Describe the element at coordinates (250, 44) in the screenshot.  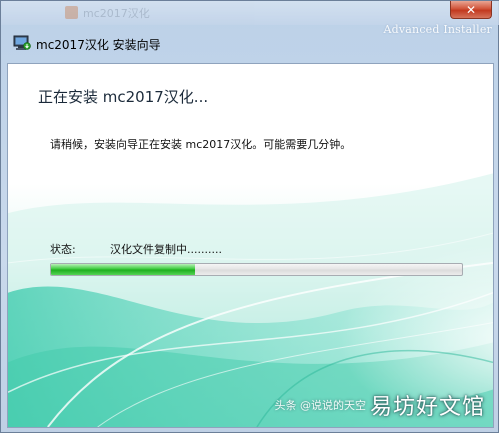
I see `window-titlebar: mc2017汉化 安装向导` at that location.